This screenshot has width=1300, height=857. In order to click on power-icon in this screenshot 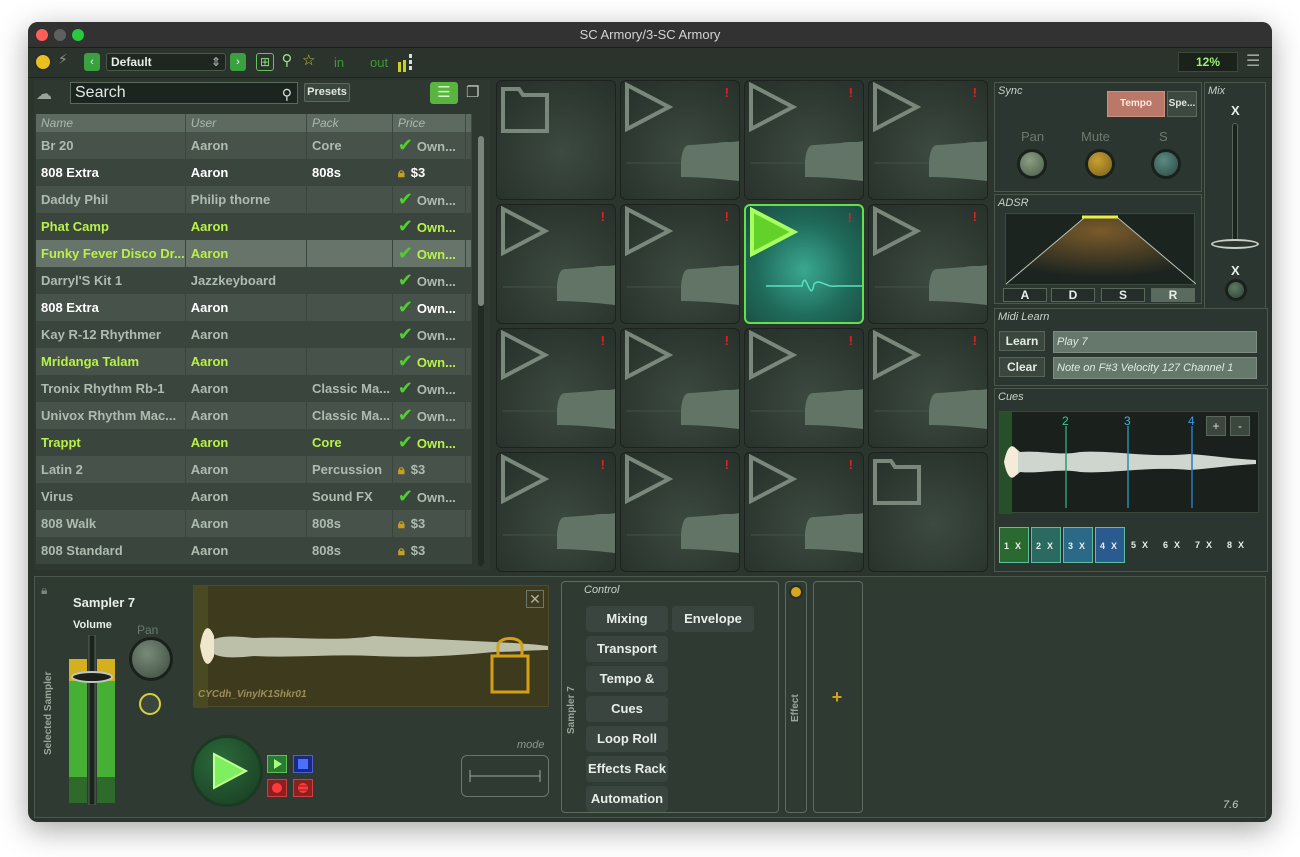, I will do `click(43, 62)`.